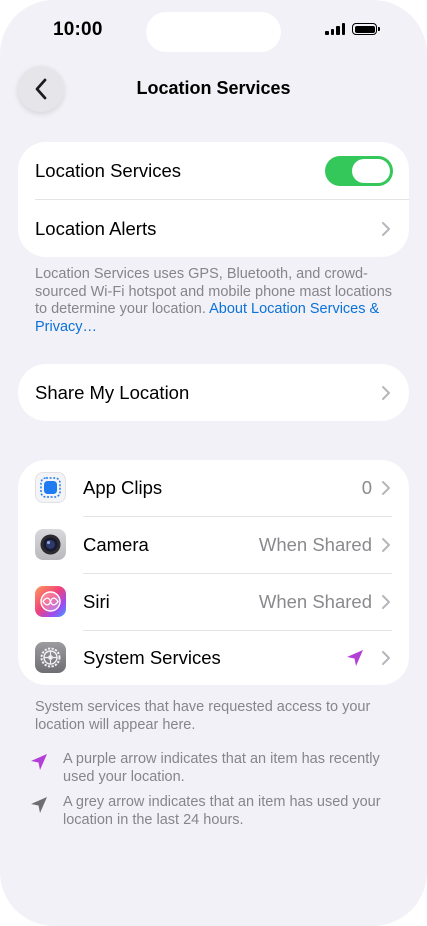  Describe the element at coordinates (50, 657) in the screenshot. I see `settings-gear-icon` at that location.